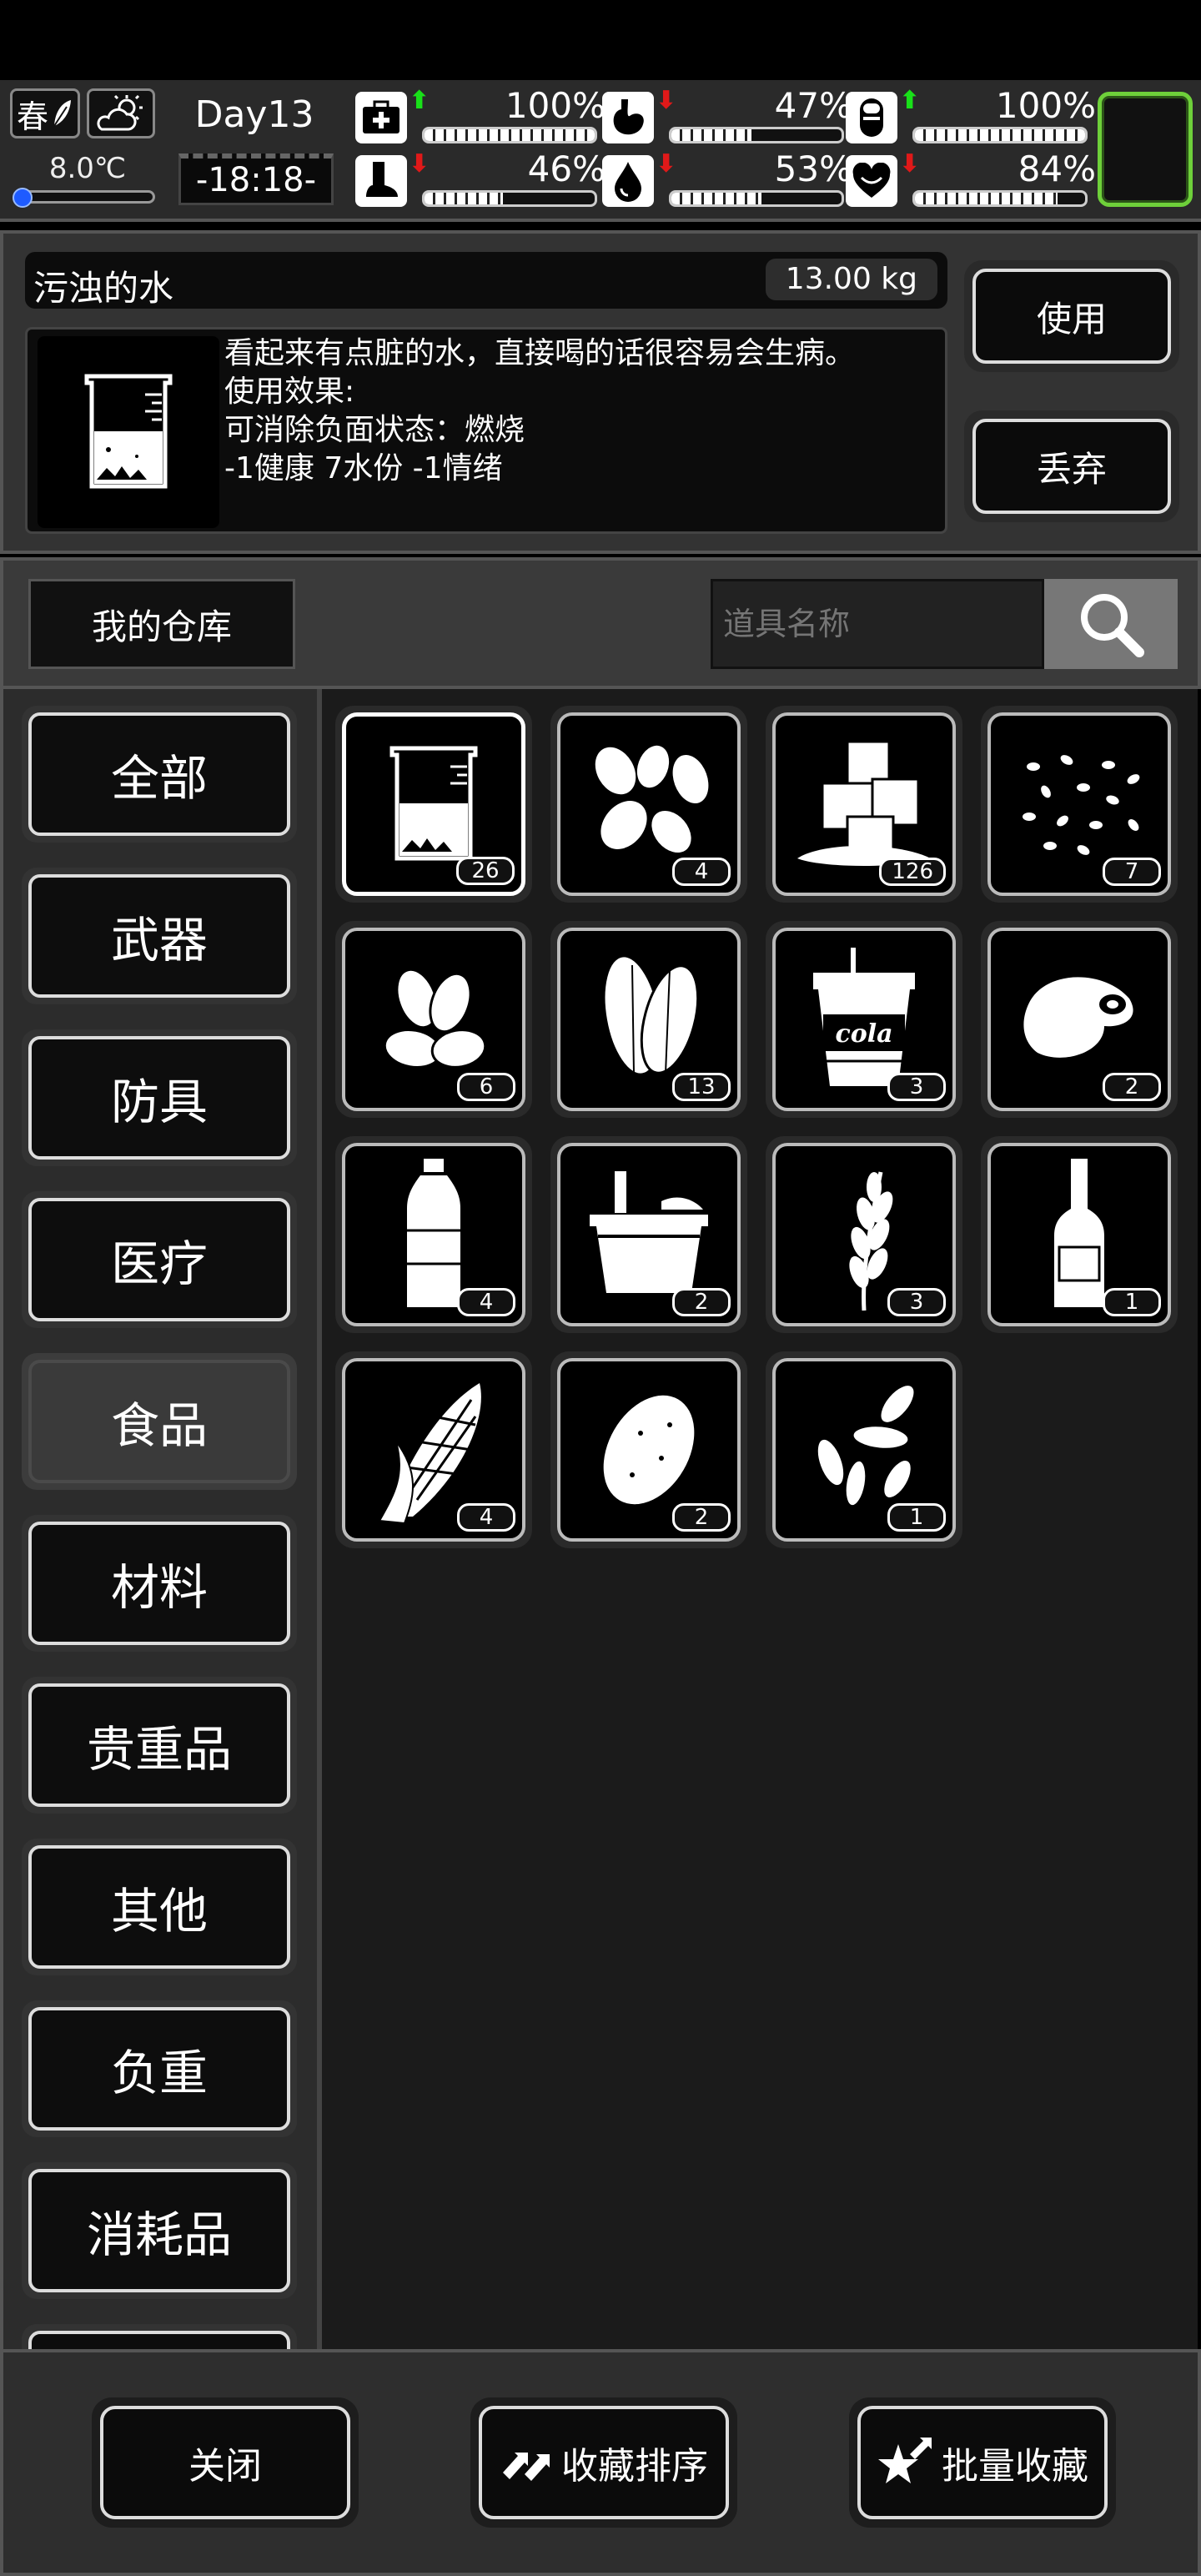  I want to click on category-materials: 材料, so click(160, 1583).